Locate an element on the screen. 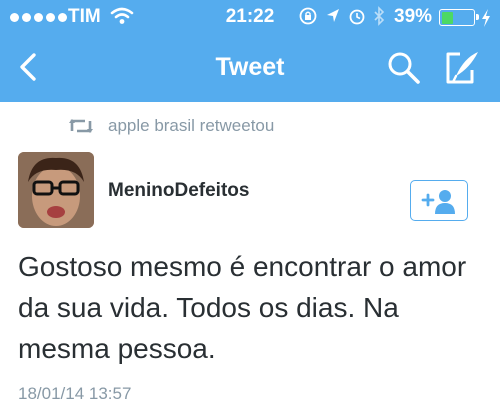  status-bar: TIM 21:22 39% is located at coordinates (250, 18).